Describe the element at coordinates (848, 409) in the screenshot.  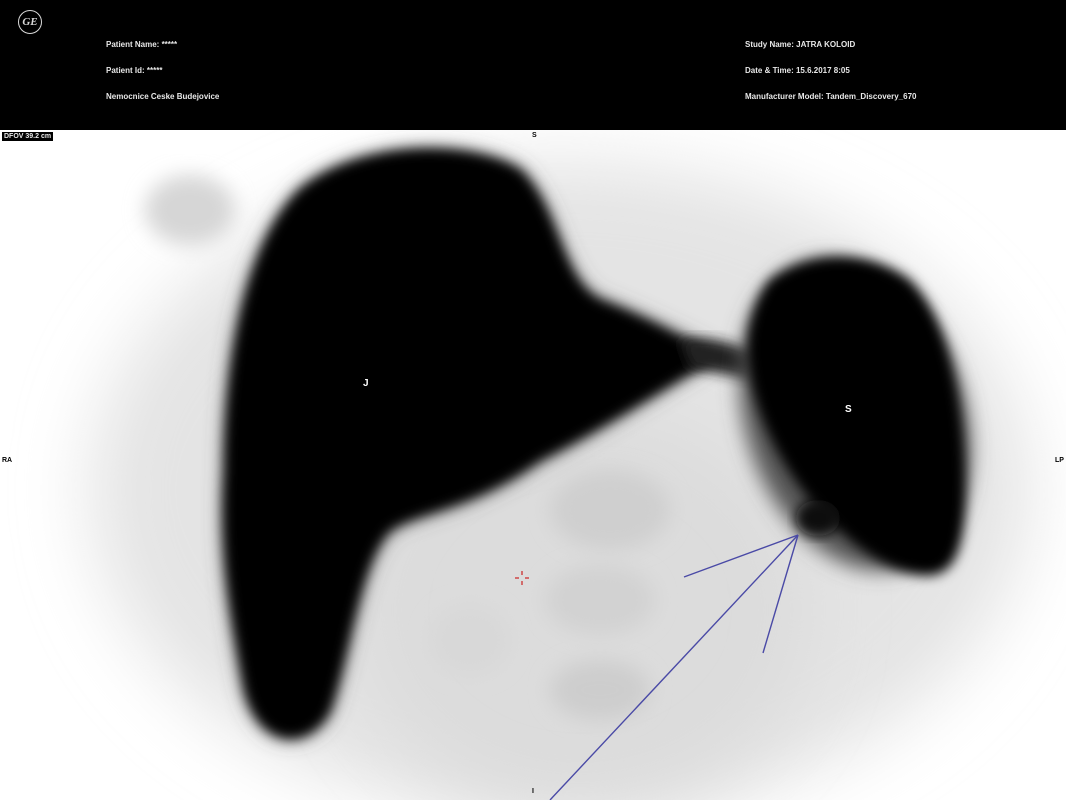
I see `spleen-label: S` at that location.